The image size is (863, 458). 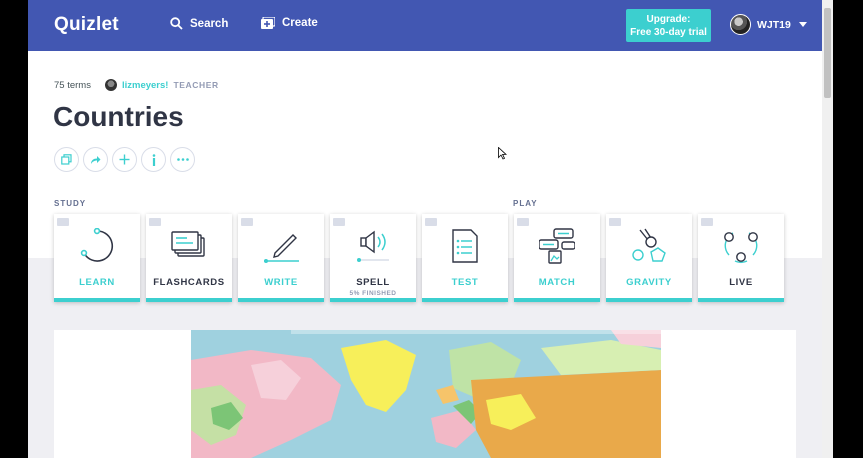 What do you see at coordinates (557, 282) in the screenshot?
I see `match-label: MATCH` at bounding box center [557, 282].